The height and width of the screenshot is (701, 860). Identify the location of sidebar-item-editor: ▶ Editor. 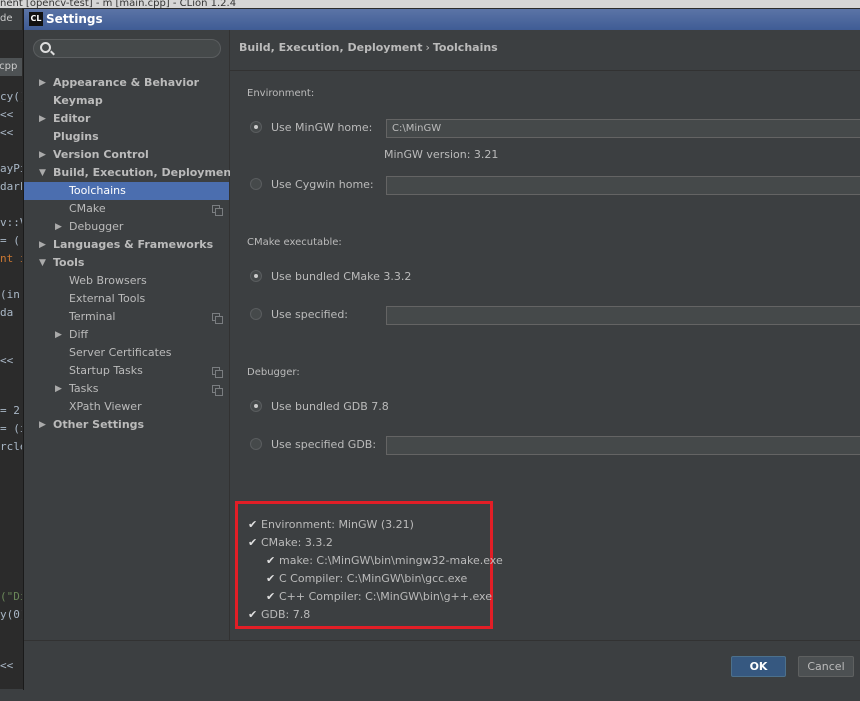
(126, 119).